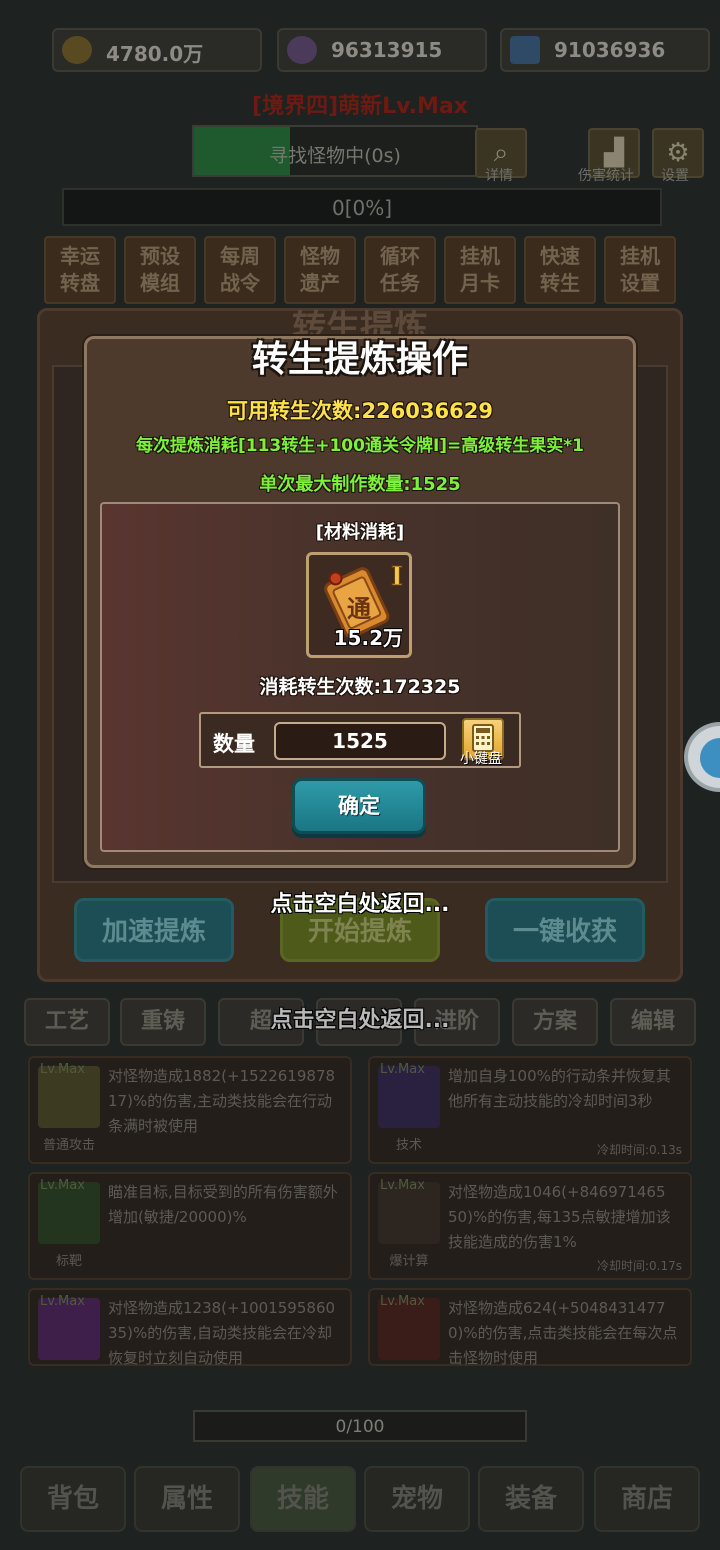 The height and width of the screenshot is (1550, 720). Describe the element at coordinates (360, 411) in the screenshot. I see `available-rebirth-count: 可用转生次数:226036629` at that location.